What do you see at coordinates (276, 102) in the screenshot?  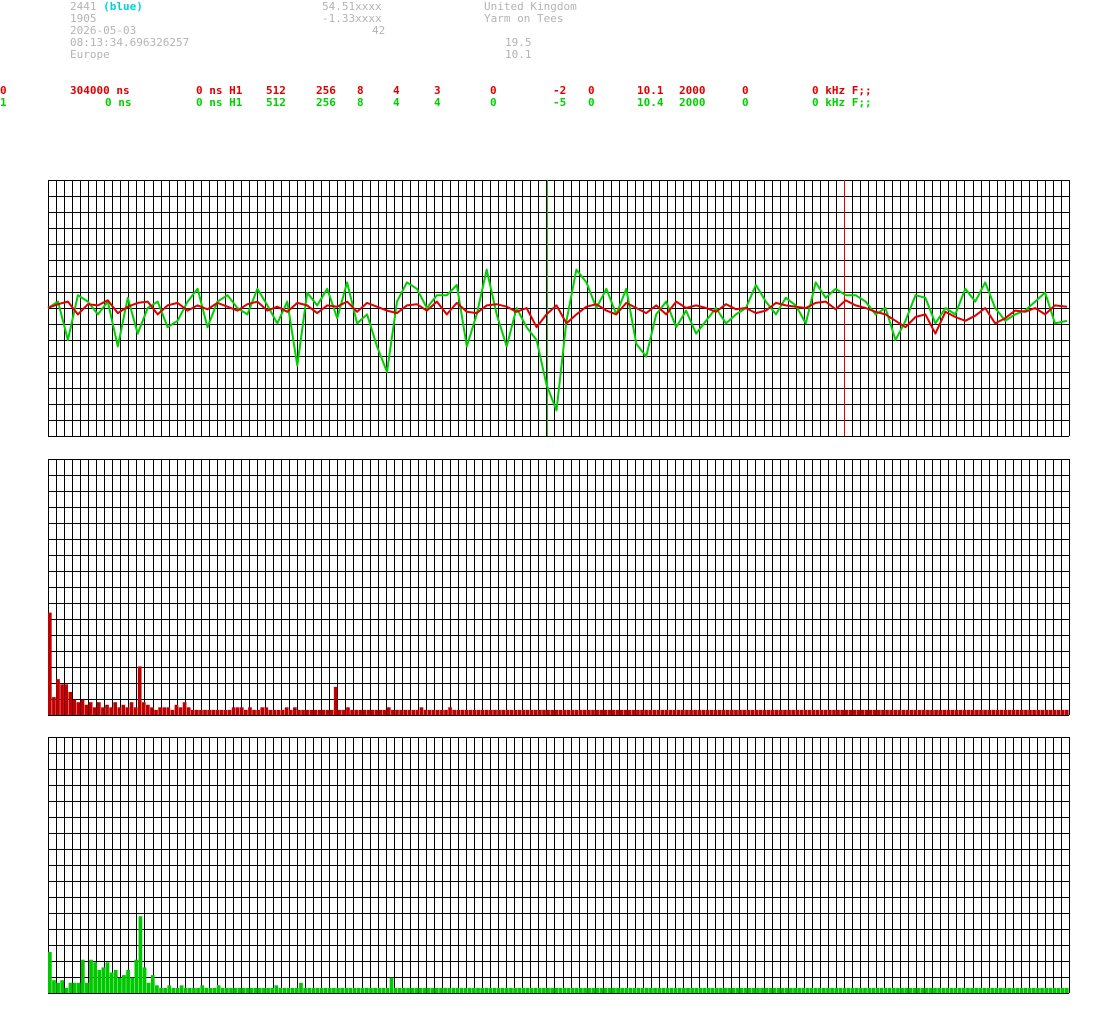 I see `channel-param-3: 512` at bounding box center [276, 102].